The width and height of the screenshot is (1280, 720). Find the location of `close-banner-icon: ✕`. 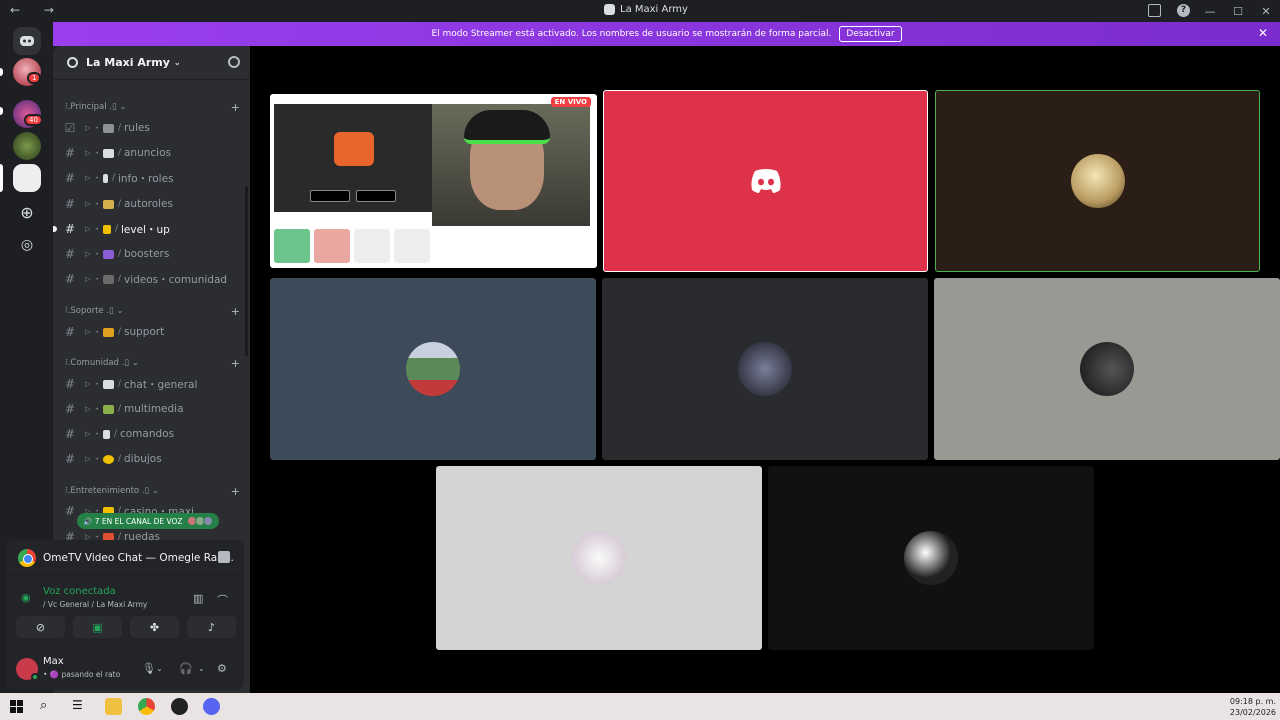

close-banner-icon: ✕ is located at coordinates (1263, 33).